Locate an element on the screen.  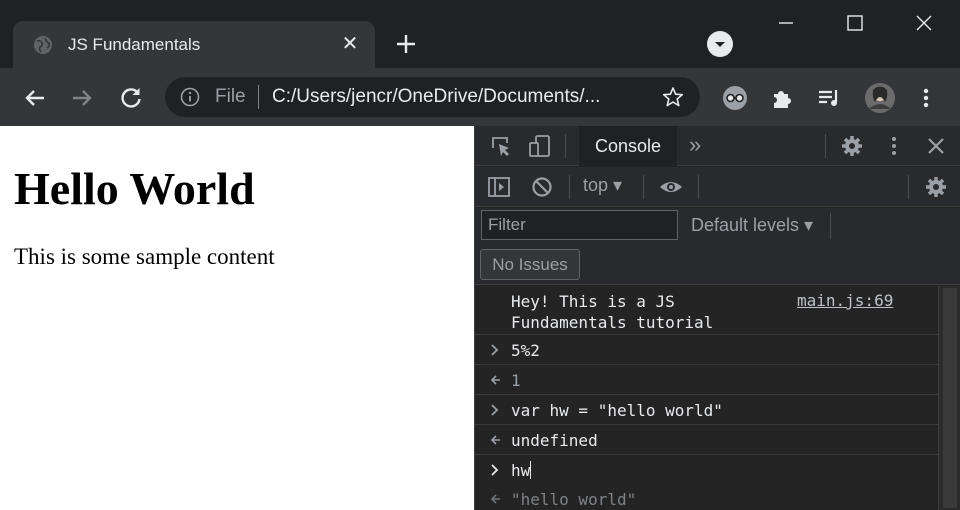
browser-tab: JS Fundamentals ✕ is located at coordinates (194, 44).